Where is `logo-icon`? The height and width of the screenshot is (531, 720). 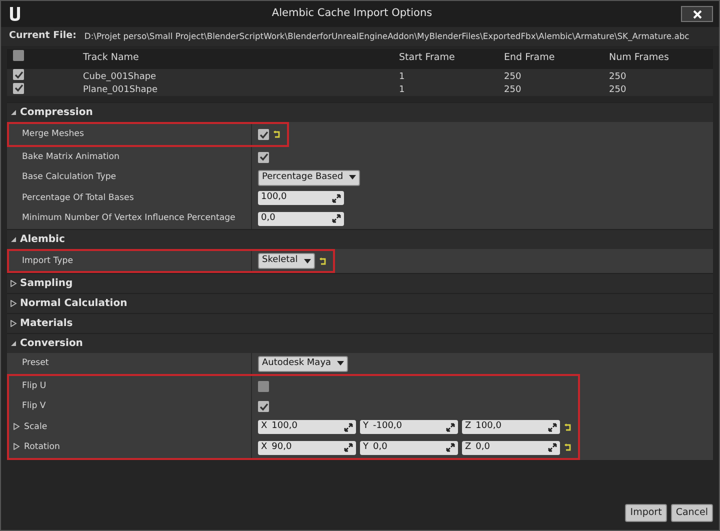
logo-icon is located at coordinates (15, 14).